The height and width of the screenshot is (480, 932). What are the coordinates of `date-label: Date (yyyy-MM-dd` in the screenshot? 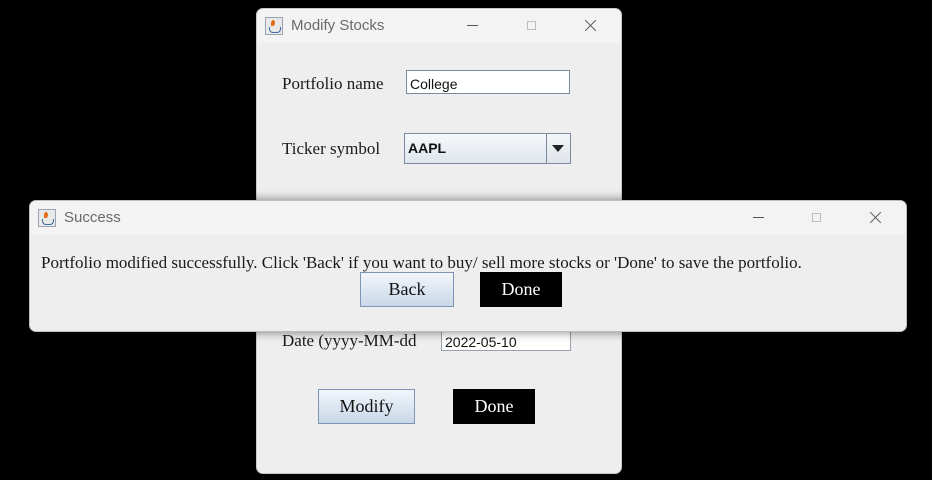 It's located at (349, 340).